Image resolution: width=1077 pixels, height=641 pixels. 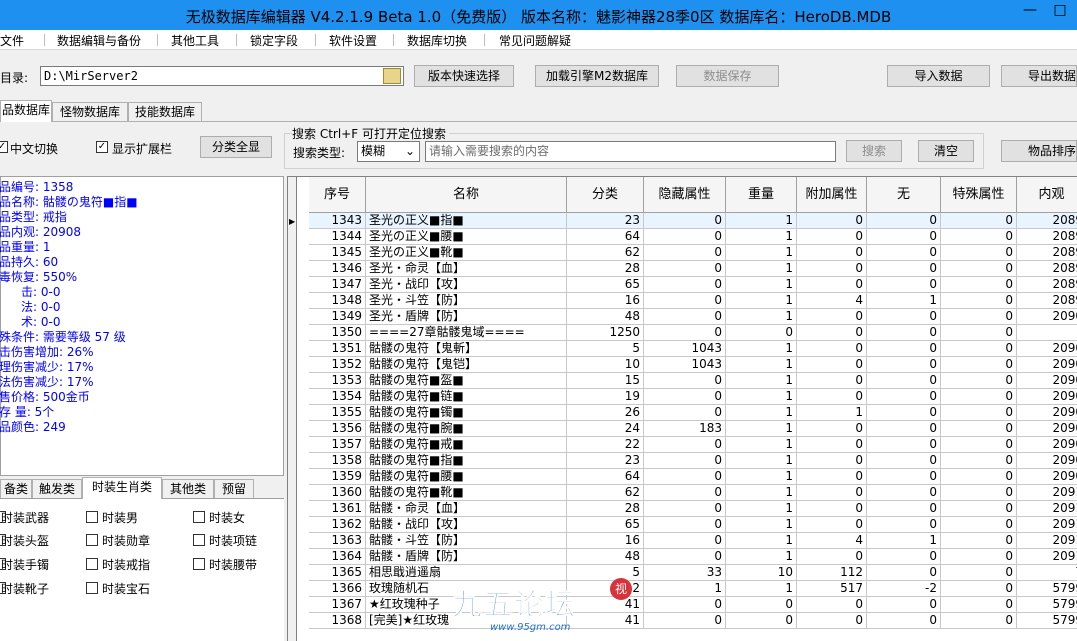 What do you see at coordinates (466, 221) in the screenshot?
I see `table-cell-col-name: 圣光の正义■指■` at bounding box center [466, 221].